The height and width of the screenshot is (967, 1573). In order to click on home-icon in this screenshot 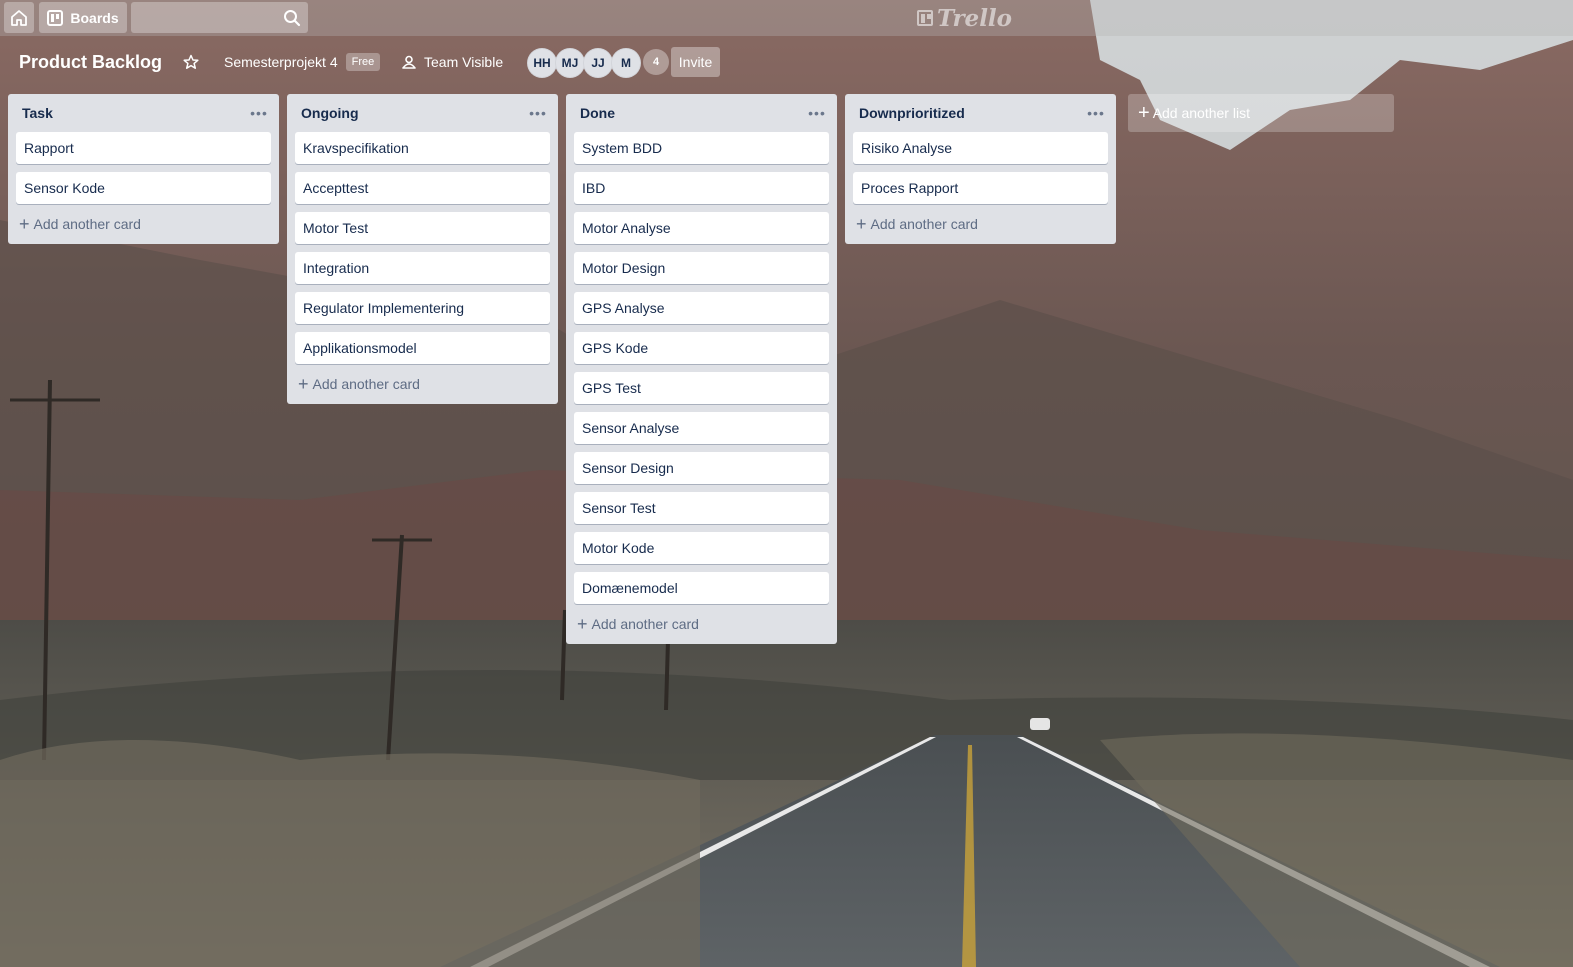, I will do `click(19, 17)`.